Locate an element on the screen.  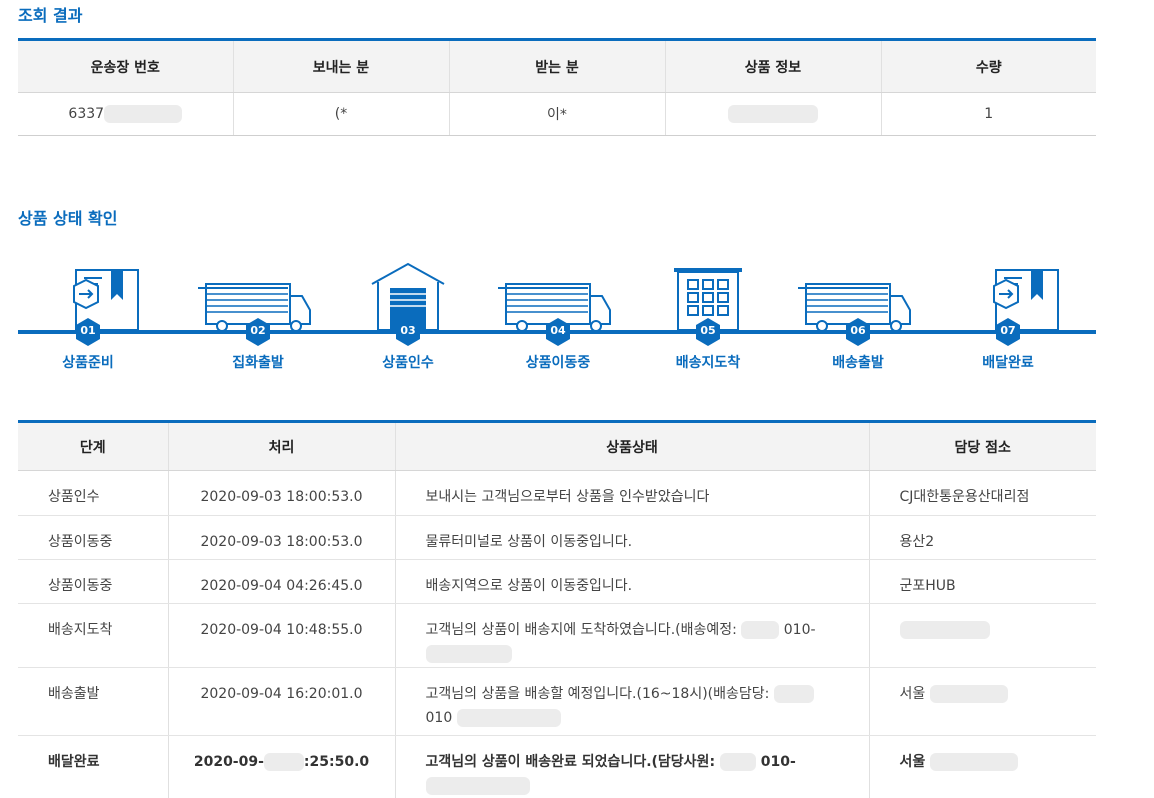
step-label: 상품준비 is located at coordinates (88, 363).